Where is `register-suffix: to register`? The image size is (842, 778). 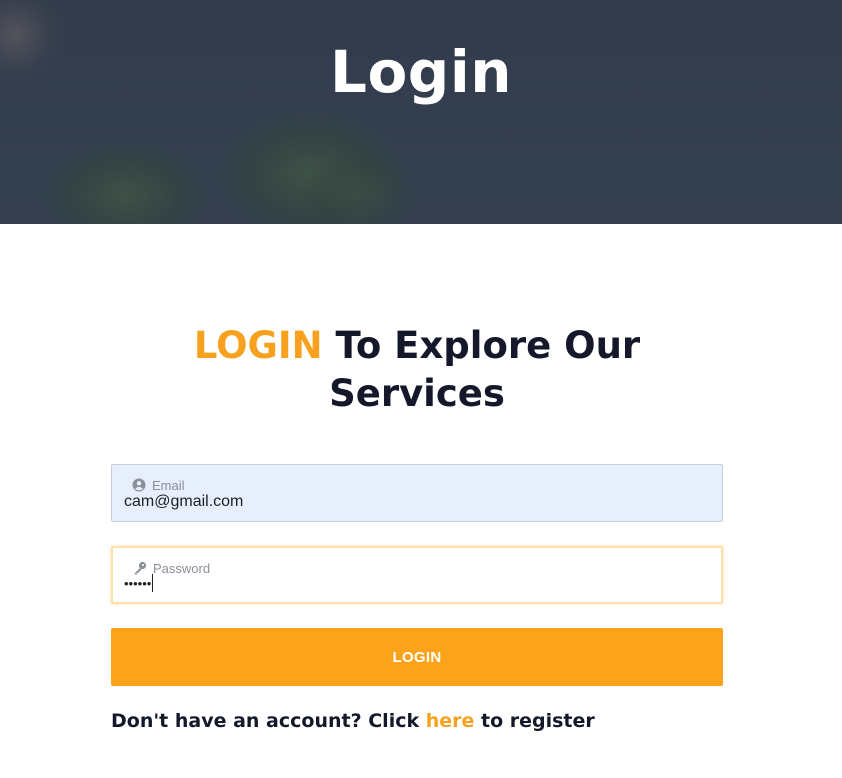
register-suffix: to register is located at coordinates (534, 721).